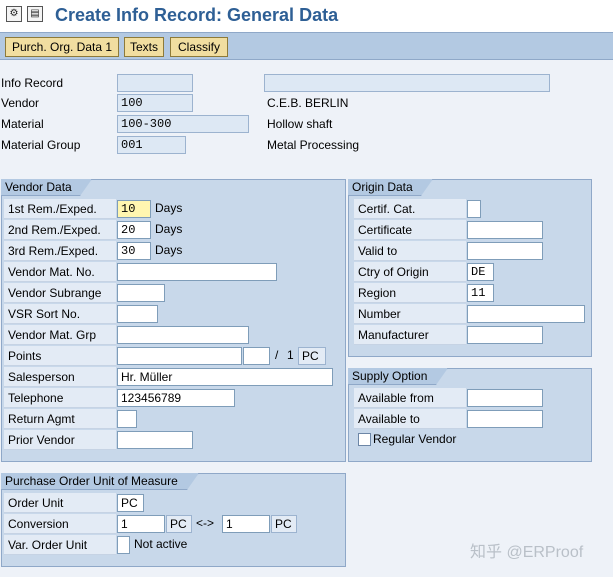 This screenshot has width=613, height=577. I want to click on return-agmt-input, so click(127, 419).